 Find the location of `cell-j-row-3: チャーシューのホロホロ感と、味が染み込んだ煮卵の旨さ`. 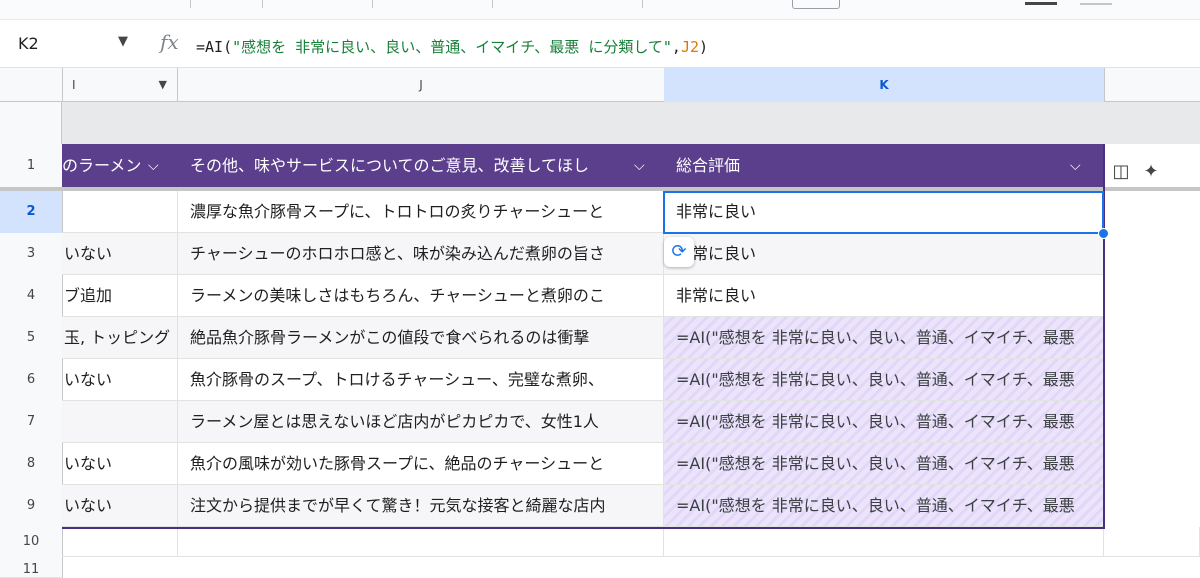

cell-j-row-3: チャーシューのホロホロ感と、味が染み込んだ煮卵の旨さ is located at coordinates (421, 254).